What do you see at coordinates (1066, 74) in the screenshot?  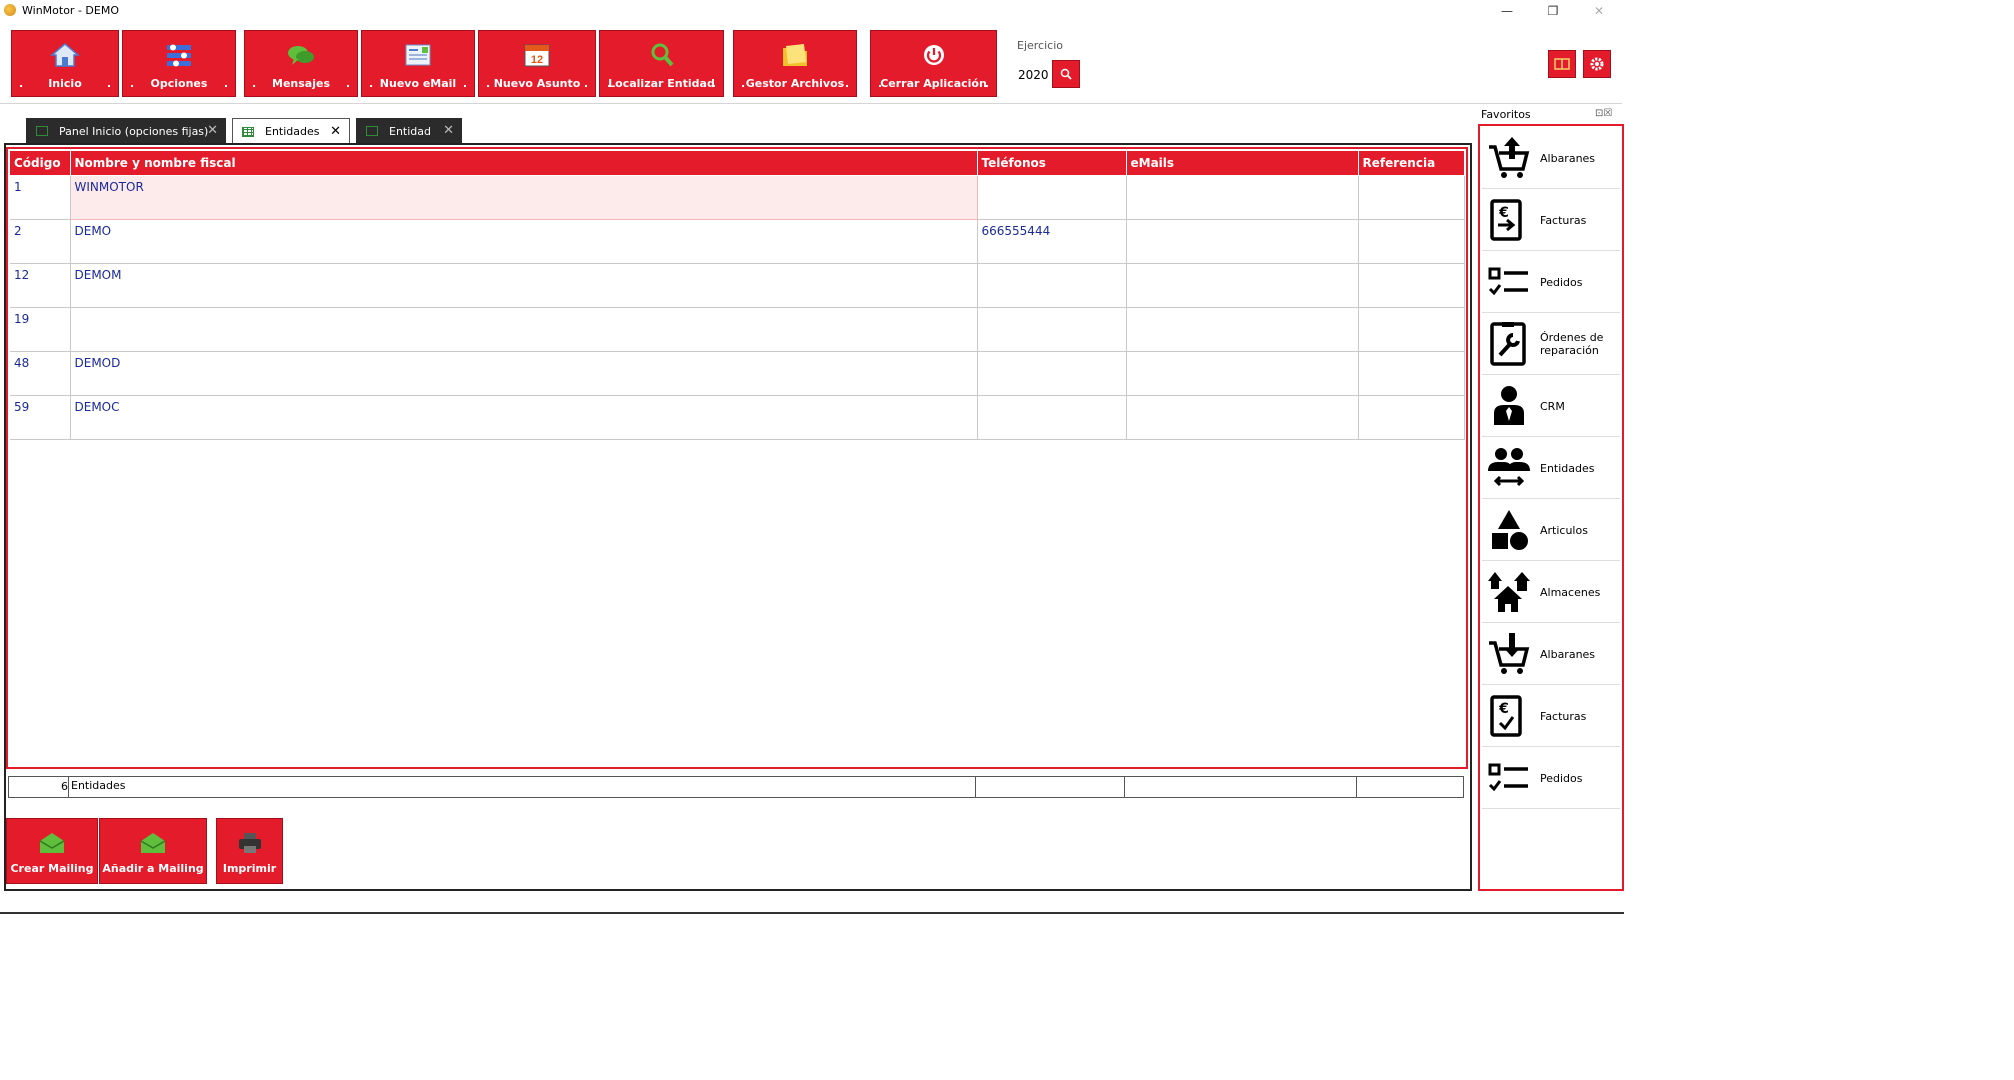 I see `ejercicio-search-button` at bounding box center [1066, 74].